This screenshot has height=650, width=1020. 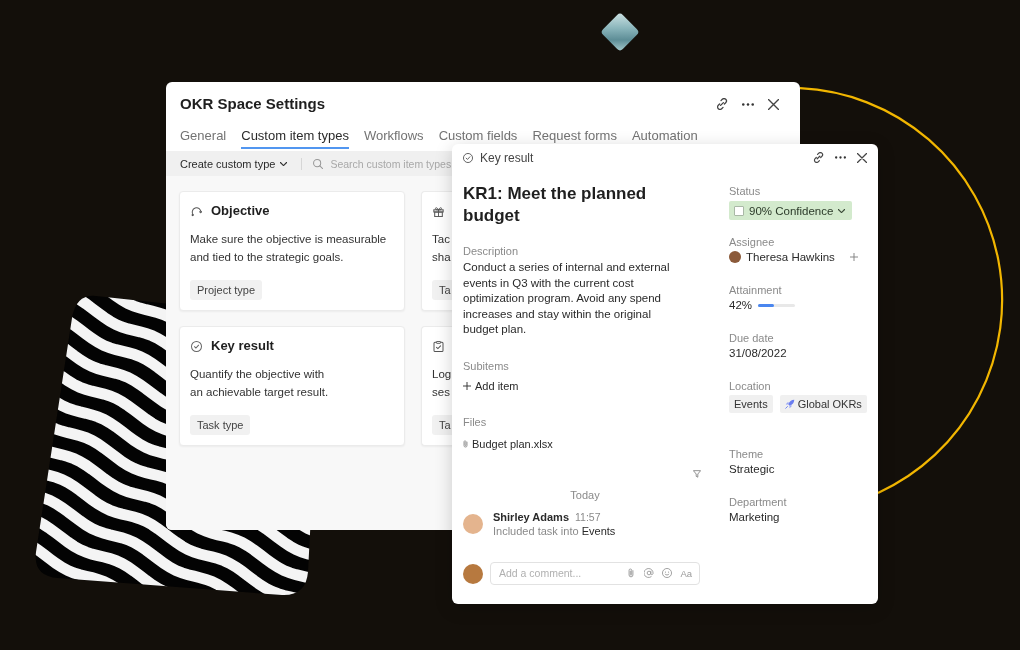 What do you see at coordinates (508, 443) in the screenshot?
I see `file-link: Budget plan.xlsx` at bounding box center [508, 443].